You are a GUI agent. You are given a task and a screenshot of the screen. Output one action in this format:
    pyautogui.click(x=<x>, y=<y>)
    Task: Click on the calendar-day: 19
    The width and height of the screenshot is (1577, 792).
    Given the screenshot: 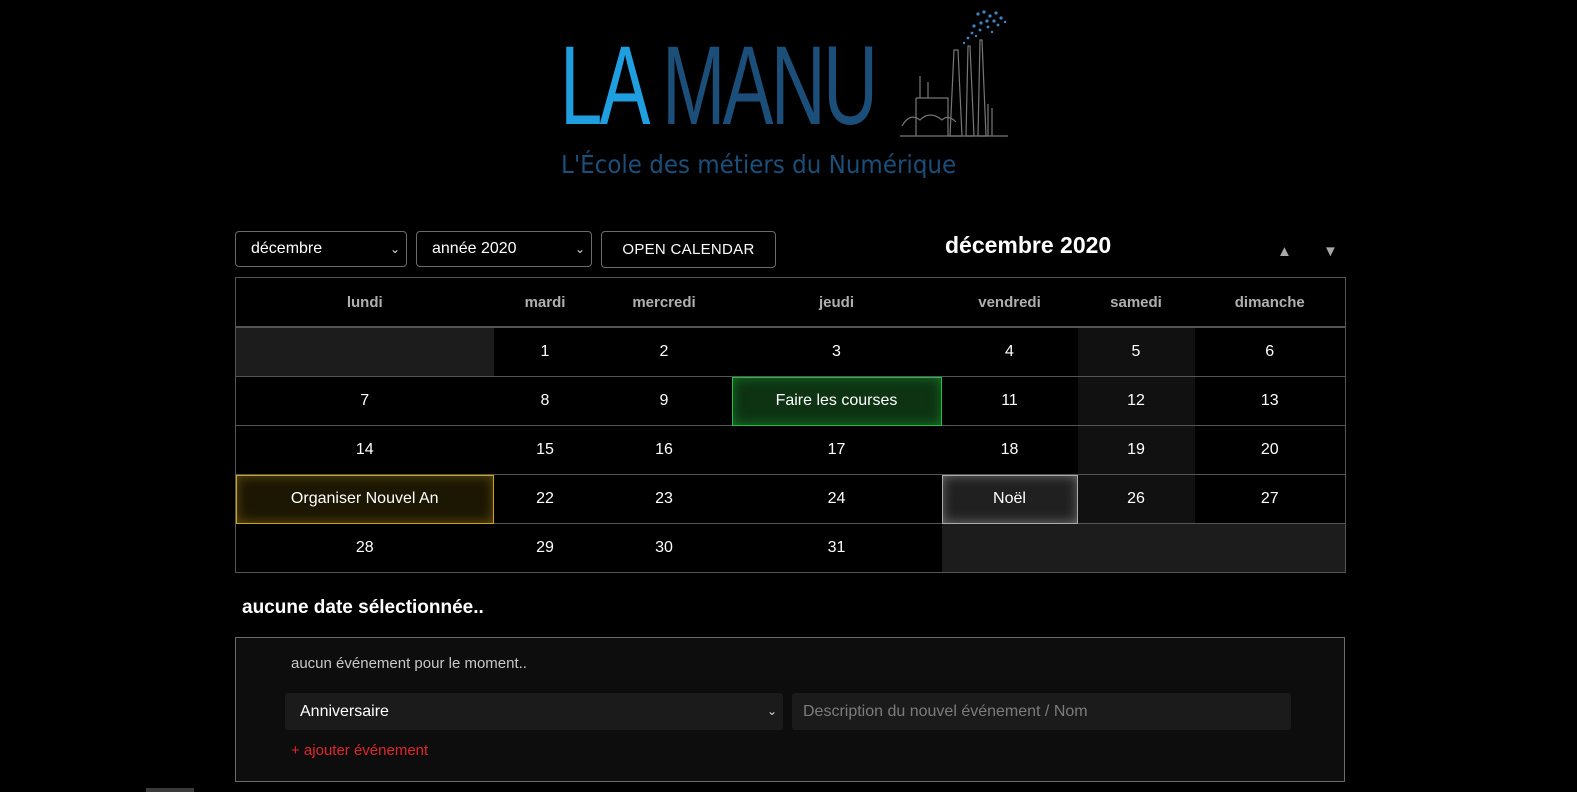 What is the action you would take?
    pyautogui.click(x=1136, y=450)
    